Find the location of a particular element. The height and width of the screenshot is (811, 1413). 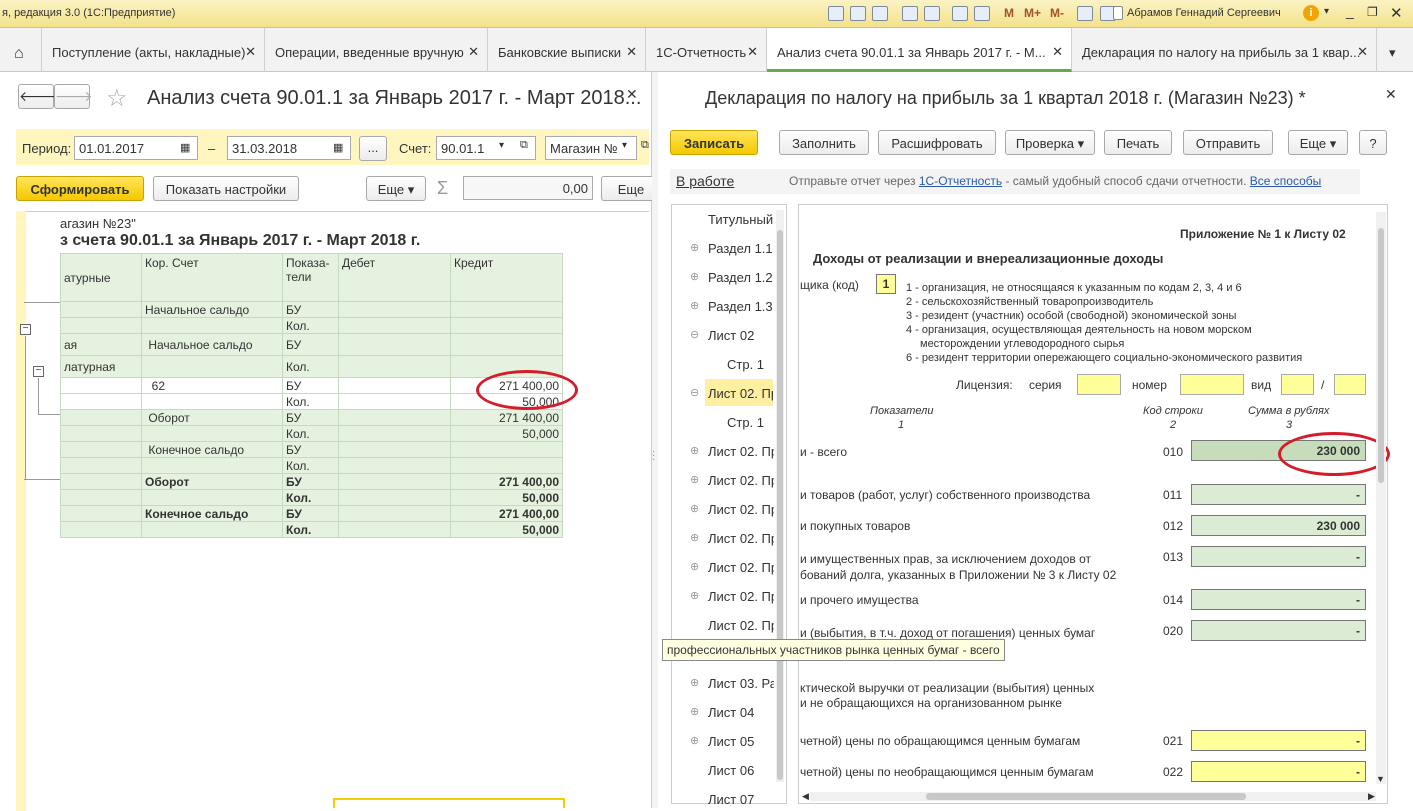

generate-button: Сформировать is located at coordinates (80, 188).